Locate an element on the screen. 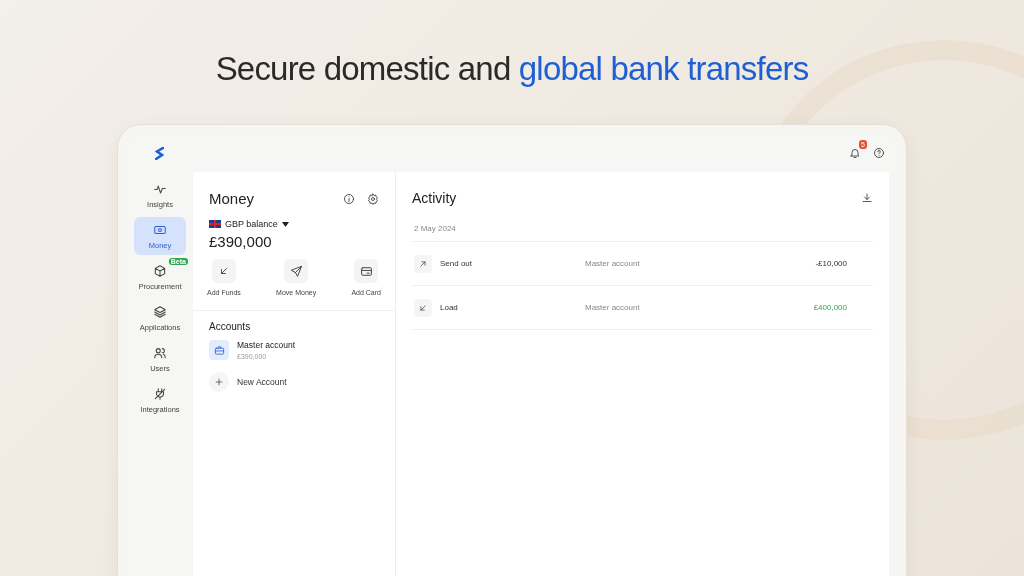 This screenshot has height=576, width=1024. help-icon is located at coordinates (879, 153).